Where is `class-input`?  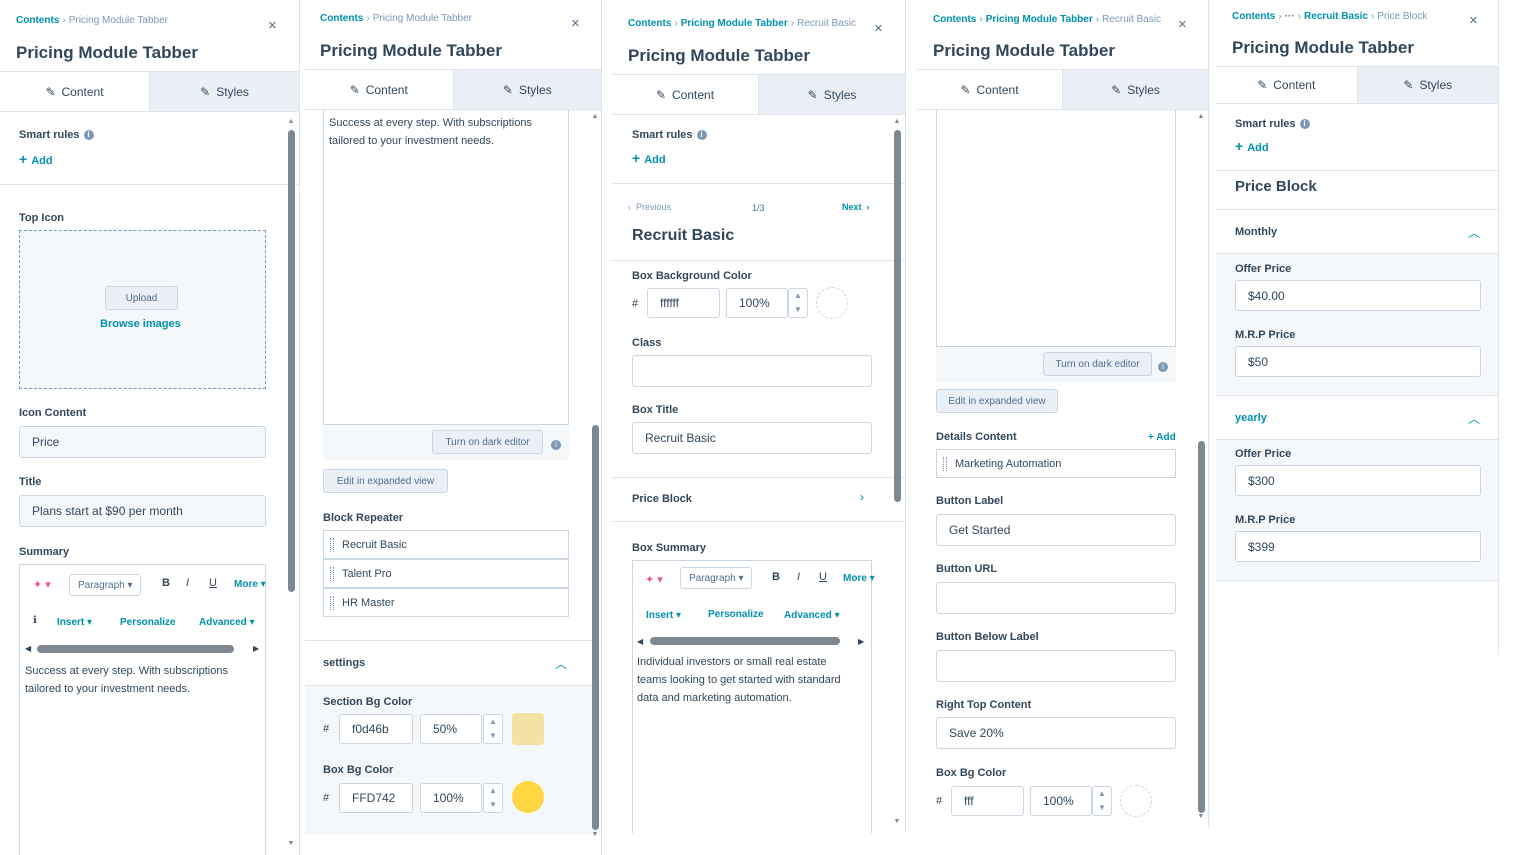
class-input is located at coordinates (752, 371).